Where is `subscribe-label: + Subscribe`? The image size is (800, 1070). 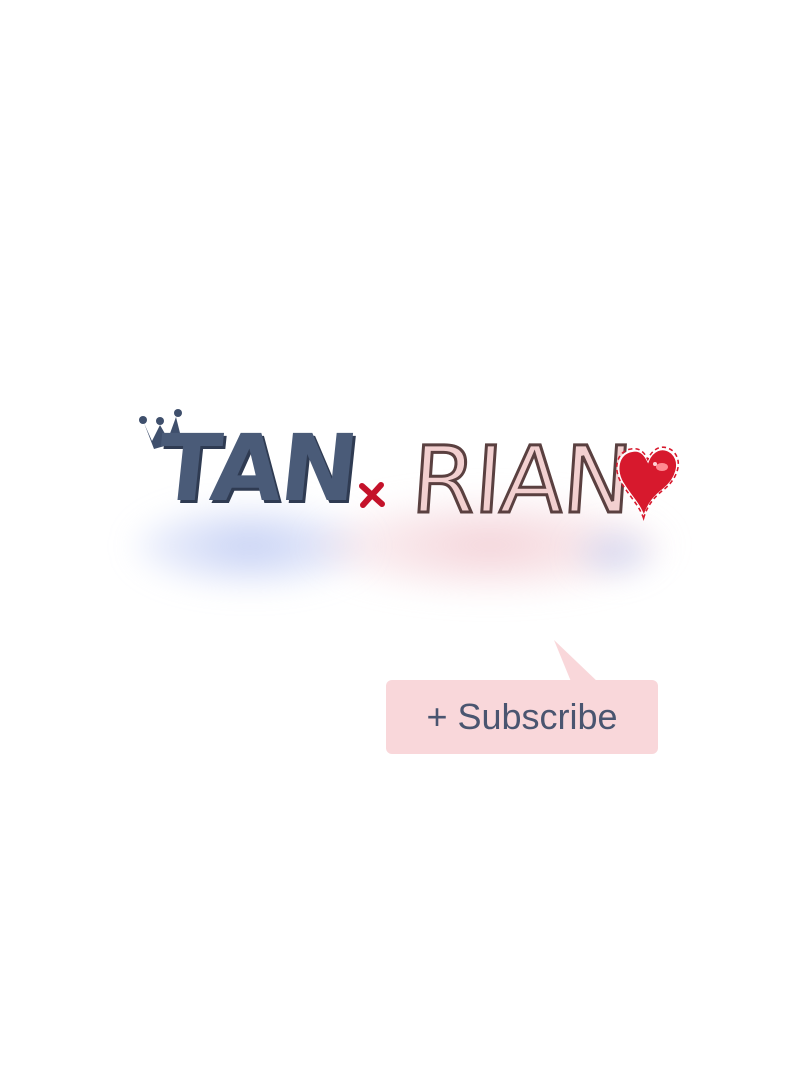
subscribe-label: + Subscribe is located at coordinates (522, 717).